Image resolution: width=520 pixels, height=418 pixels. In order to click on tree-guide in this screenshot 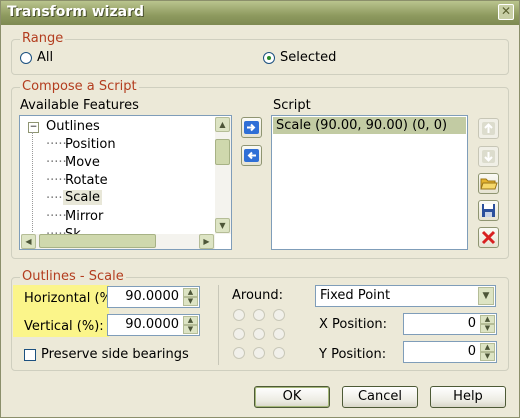, I will do `click(33, 182)`.